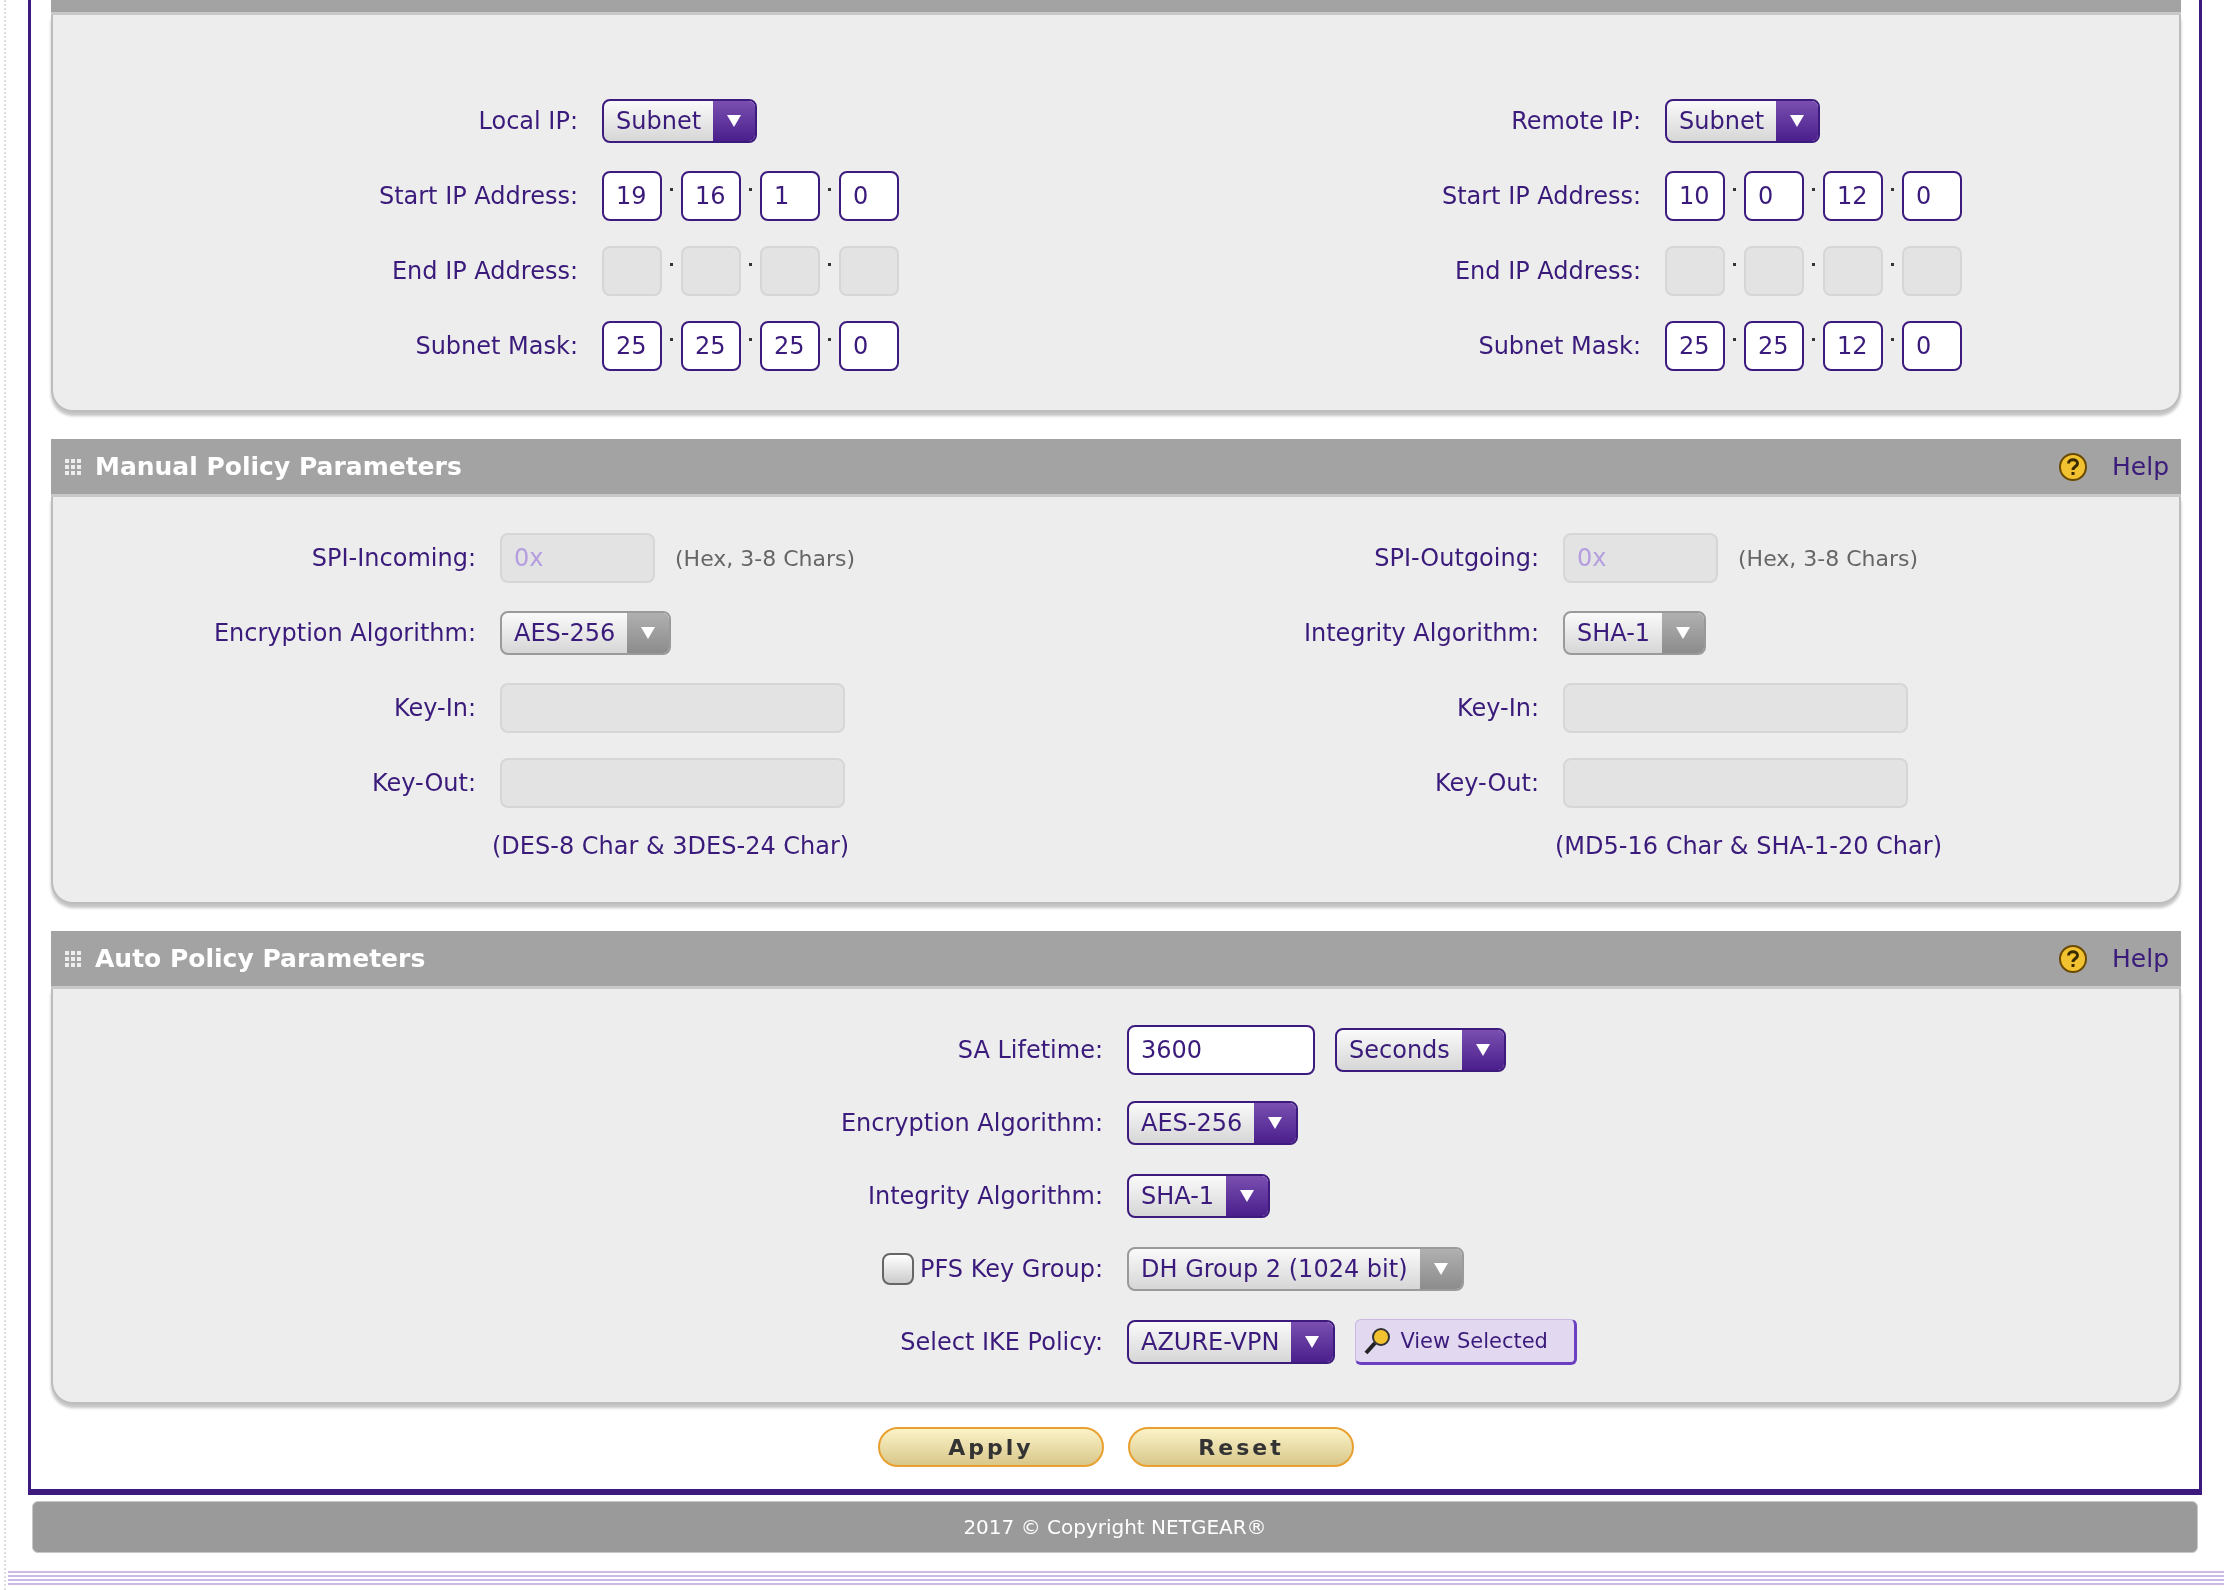  Describe the element at coordinates (261, 958) in the screenshot. I see `section-title: Auto Policy Parameters` at that location.